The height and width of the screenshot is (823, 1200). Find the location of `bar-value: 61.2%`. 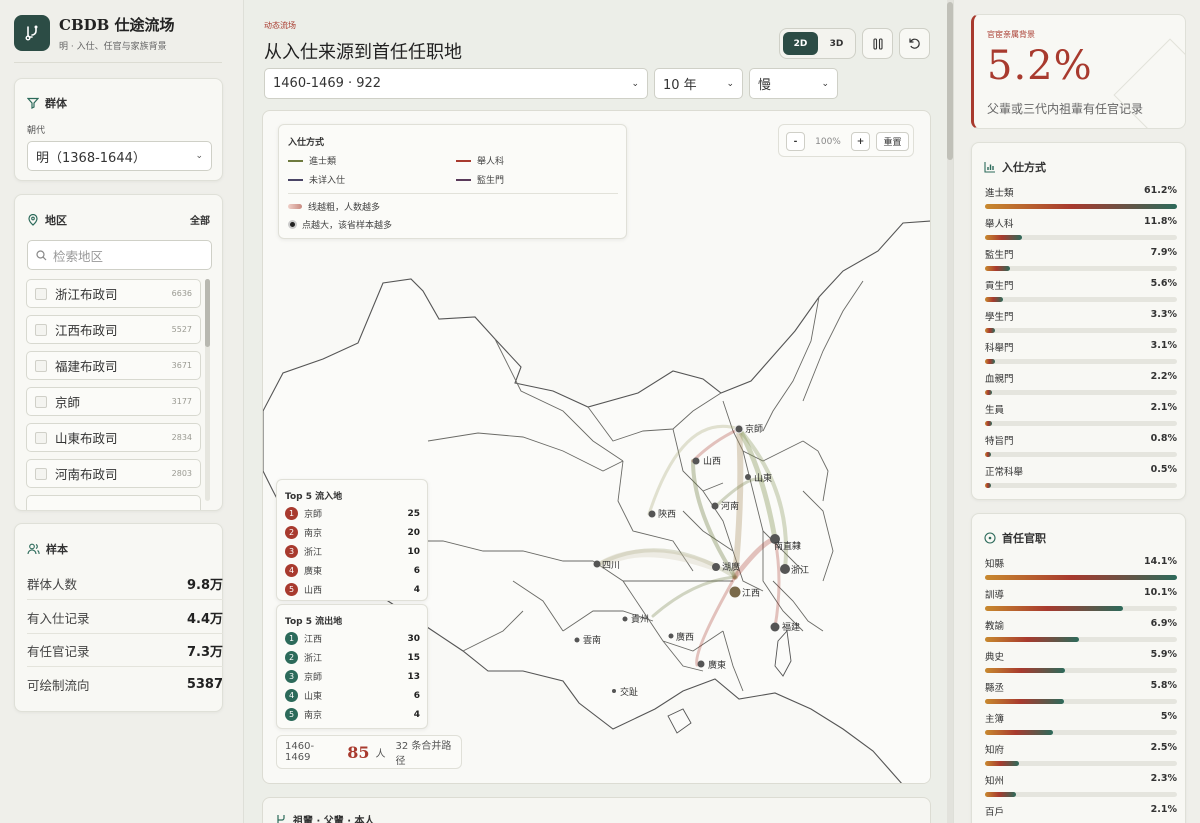

bar-value: 61.2% is located at coordinates (1160, 190).